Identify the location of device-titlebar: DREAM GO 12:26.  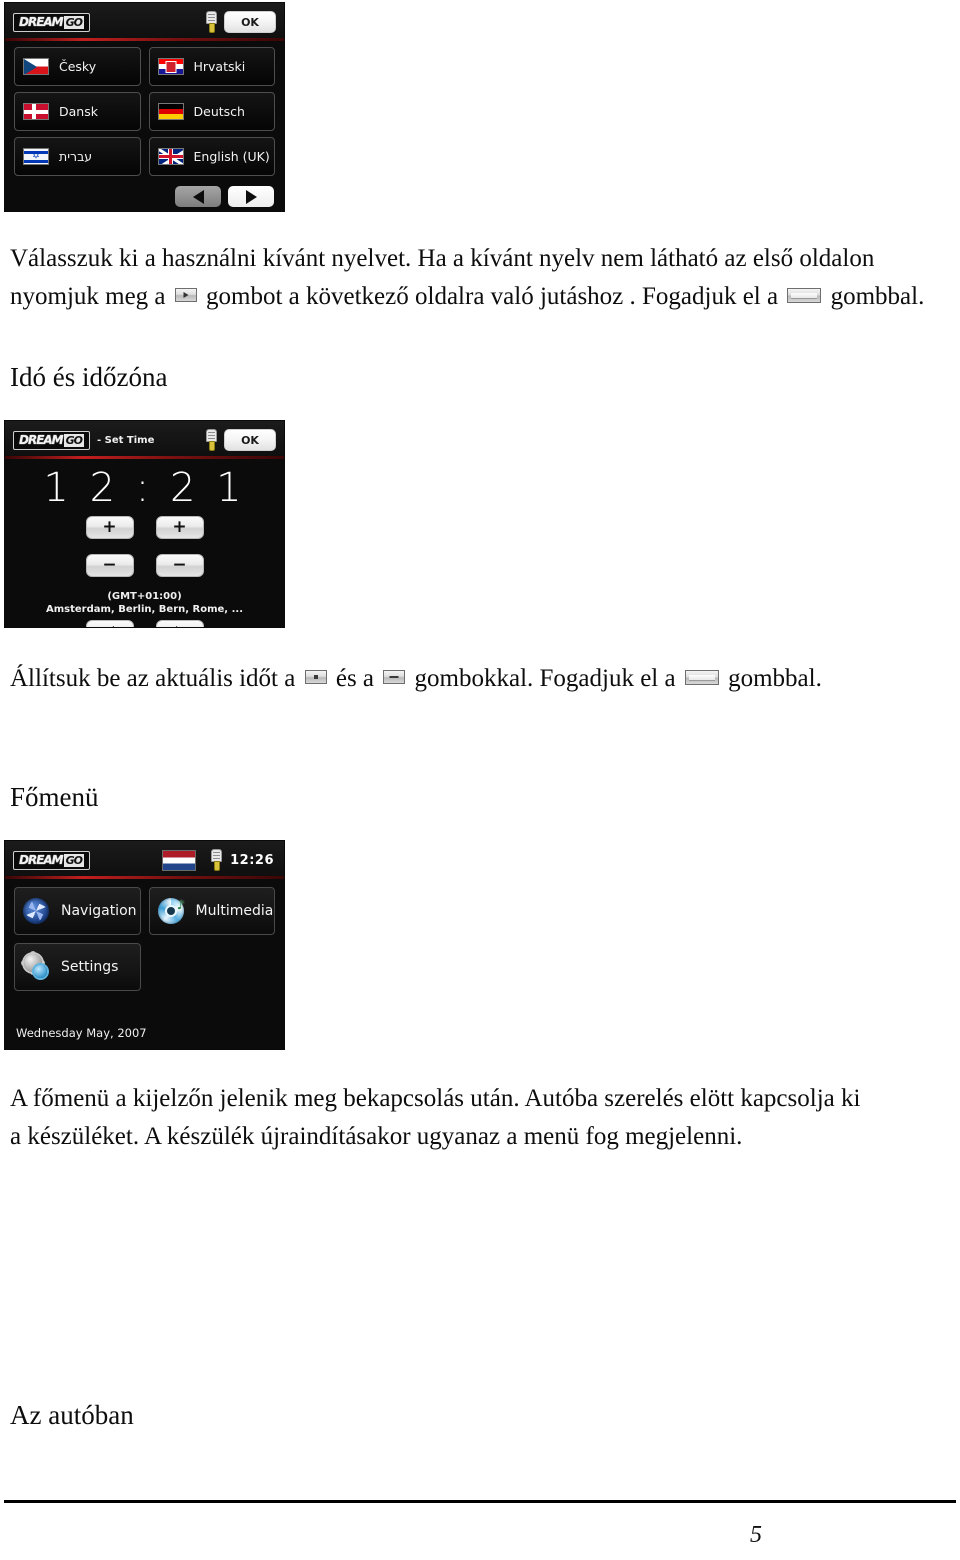
(144, 860).